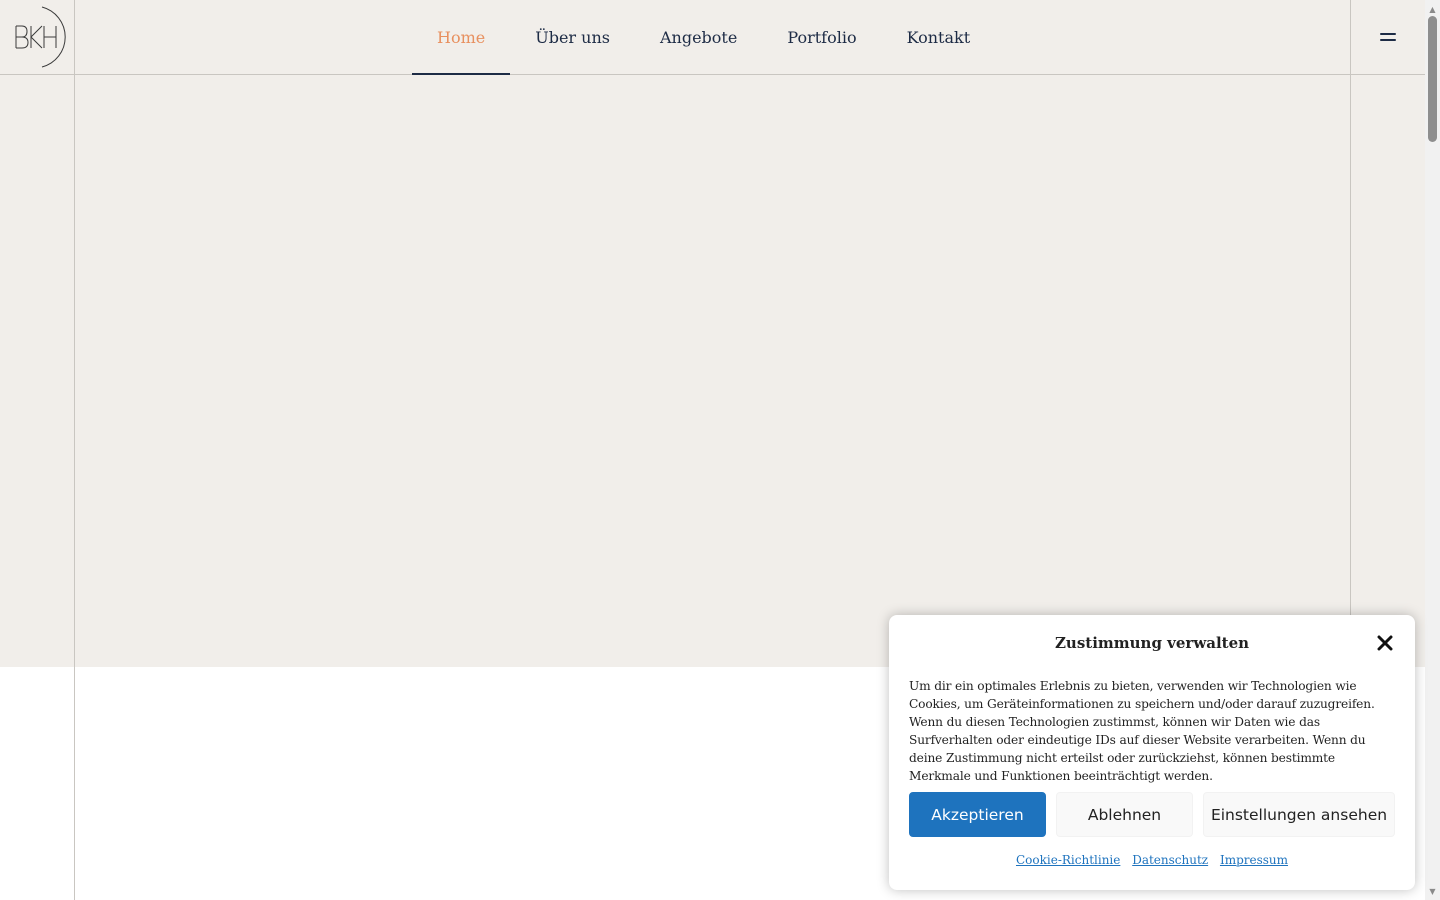  I want to click on cookie-dialog-title: Zustimmung verwalten, so click(1152, 643).